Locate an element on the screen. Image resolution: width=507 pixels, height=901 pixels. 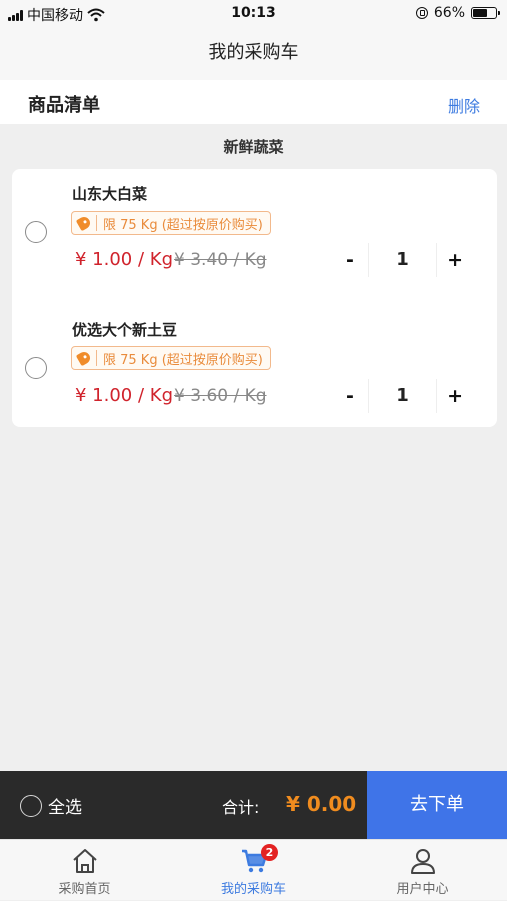
item-name: 优选大个新土豆 is located at coordinates (125, 330).